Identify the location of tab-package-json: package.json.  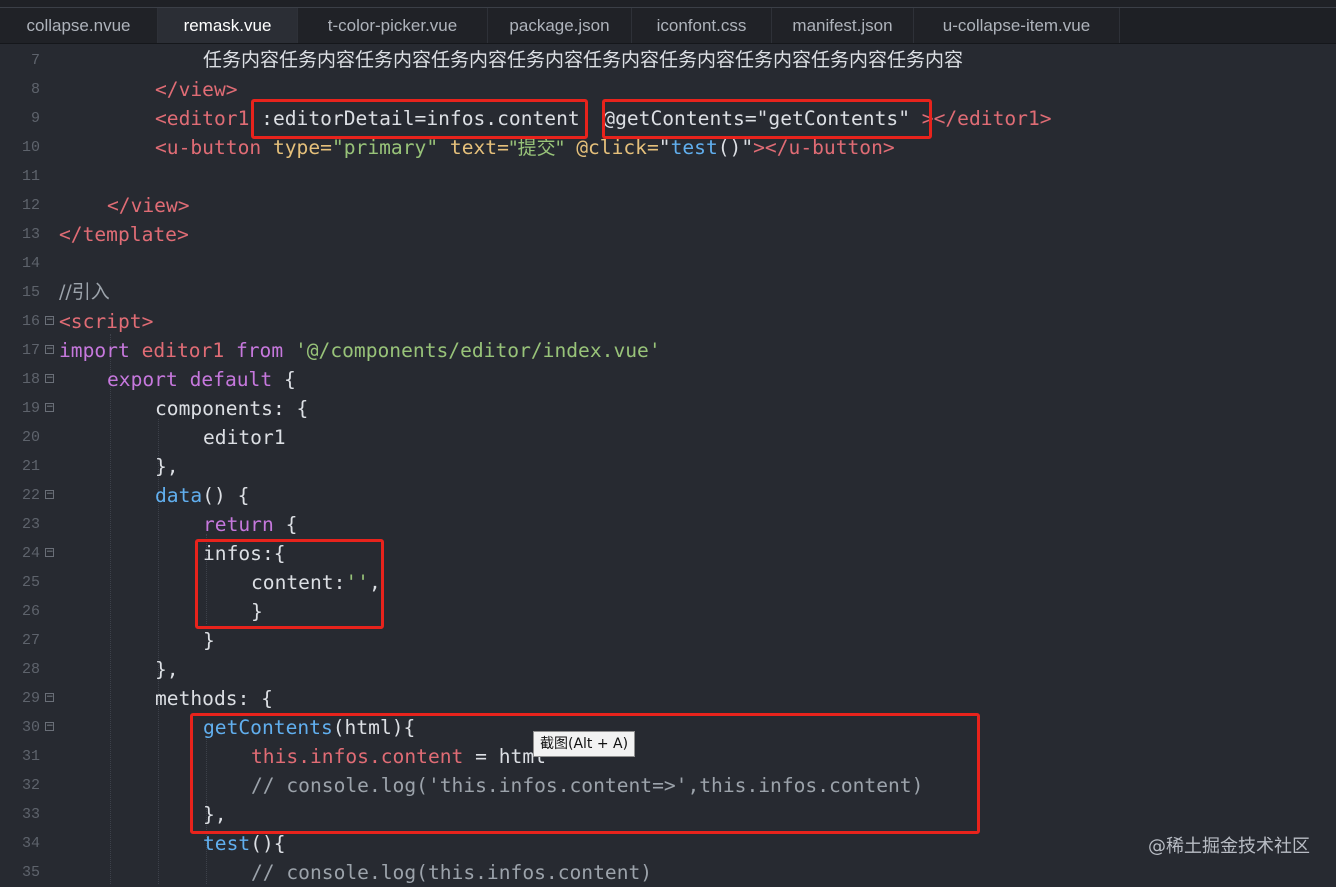
(560, 25).